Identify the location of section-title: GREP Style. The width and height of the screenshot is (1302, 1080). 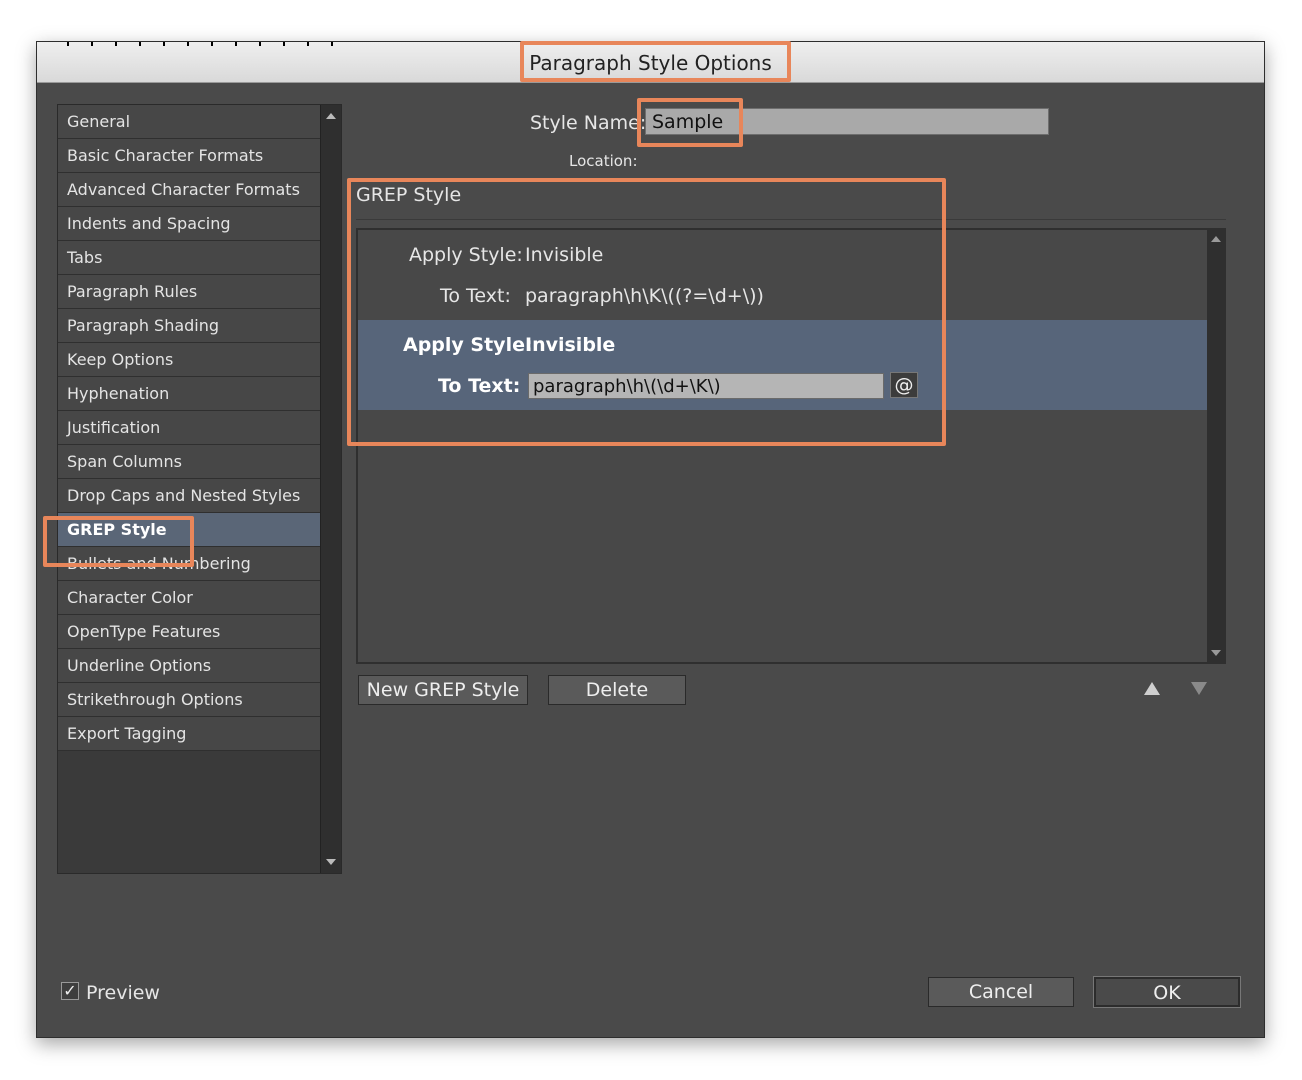
(409, 195).